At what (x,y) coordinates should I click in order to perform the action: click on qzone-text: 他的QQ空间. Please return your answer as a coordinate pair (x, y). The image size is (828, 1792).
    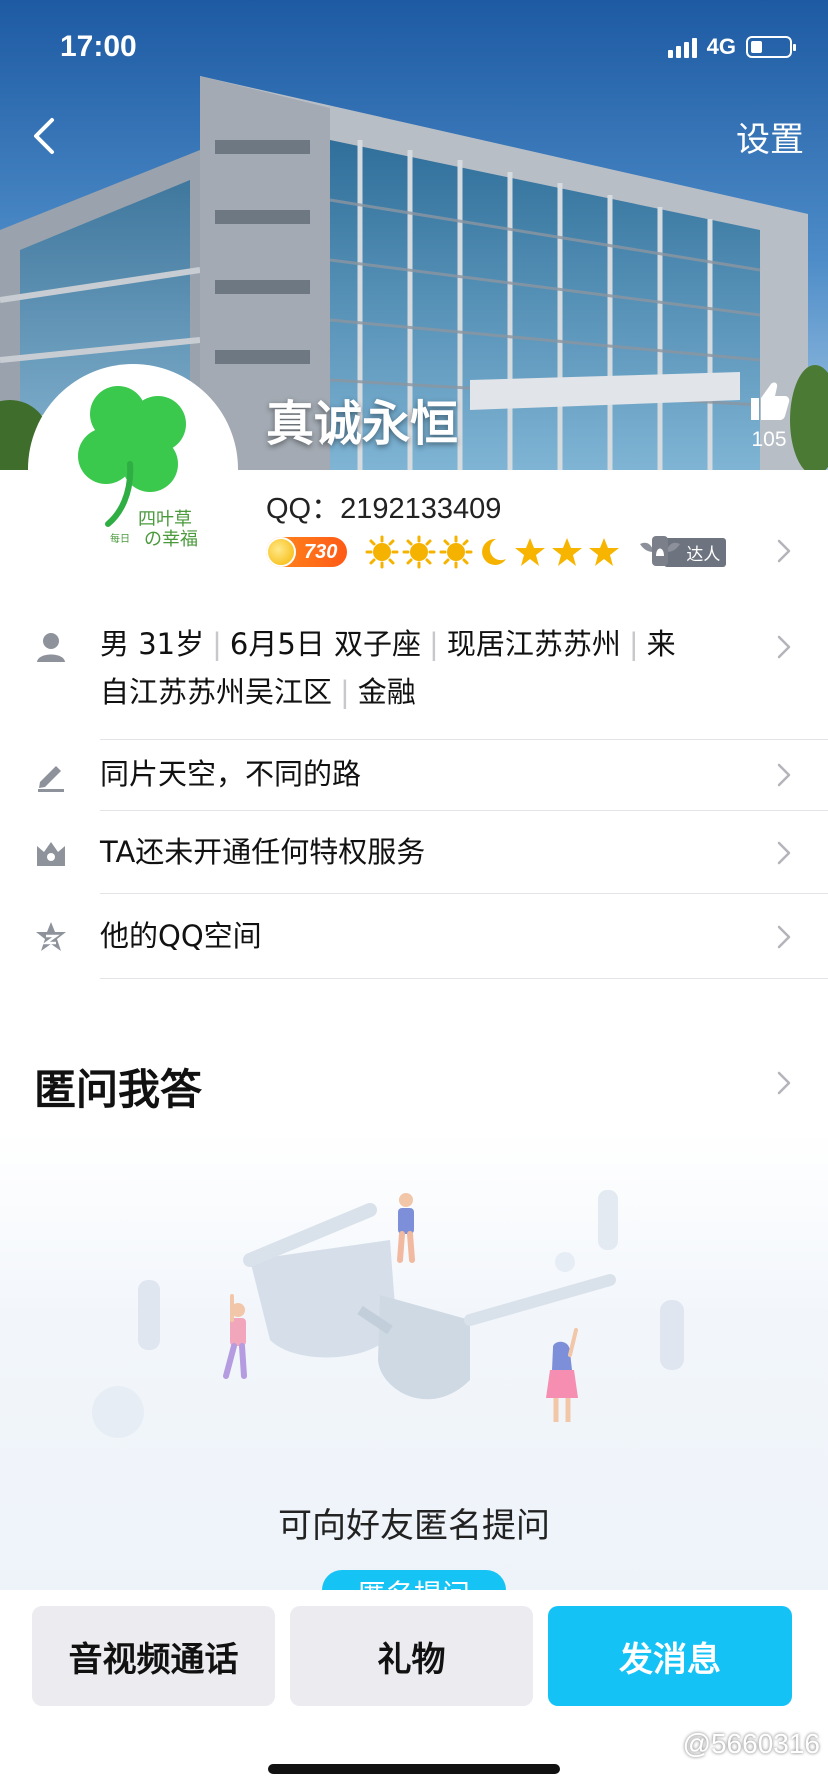
    Looking at the image, I should click on (181, 936).